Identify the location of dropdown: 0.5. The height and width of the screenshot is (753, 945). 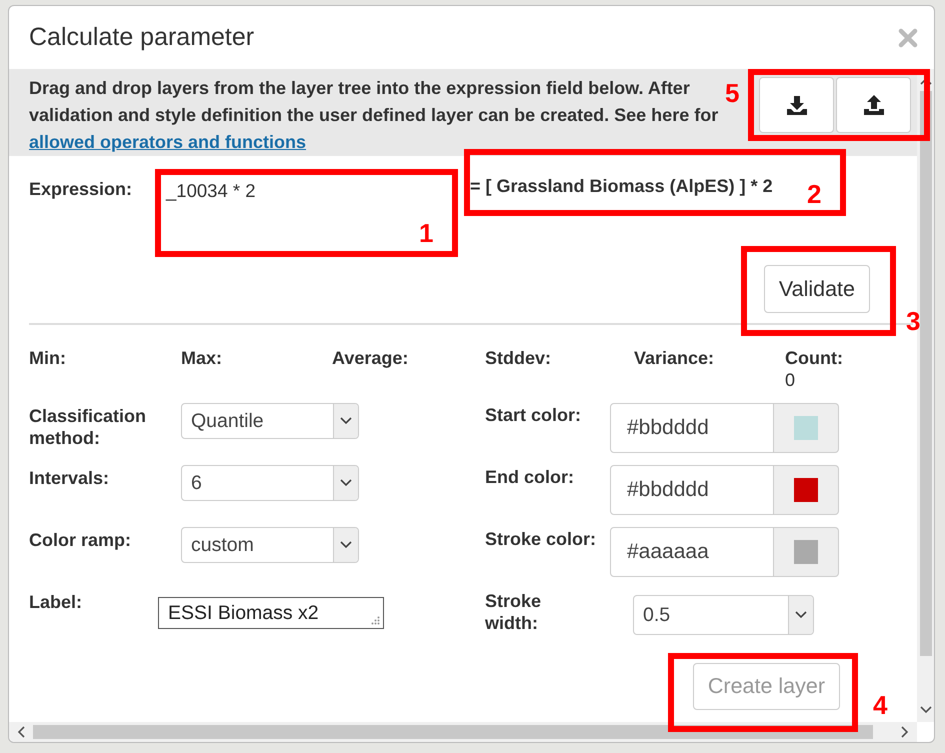
(723, 615).